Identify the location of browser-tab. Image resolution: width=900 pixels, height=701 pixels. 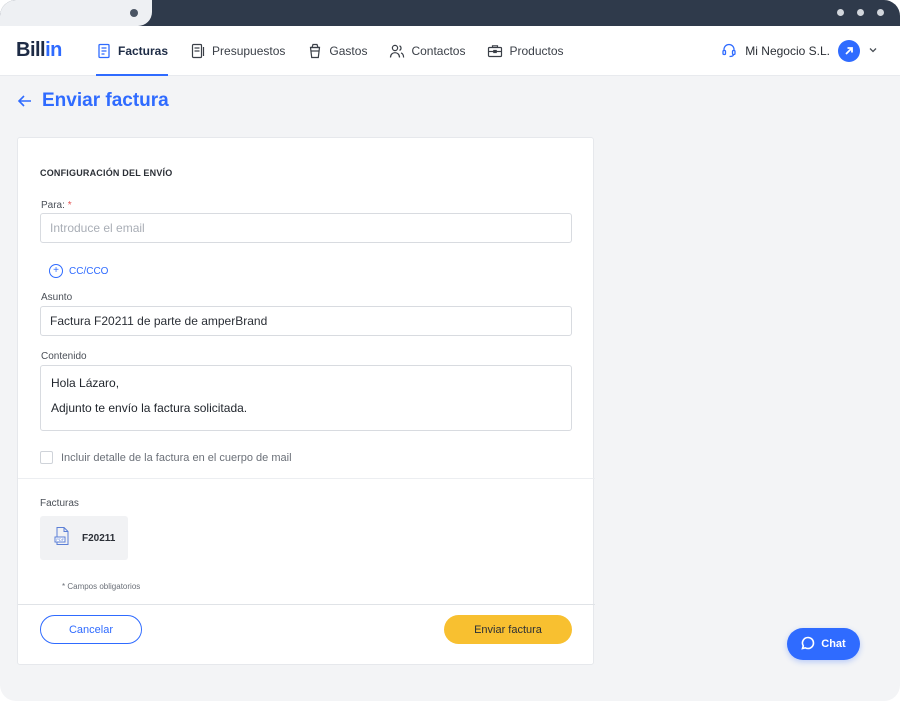
(76, 13).